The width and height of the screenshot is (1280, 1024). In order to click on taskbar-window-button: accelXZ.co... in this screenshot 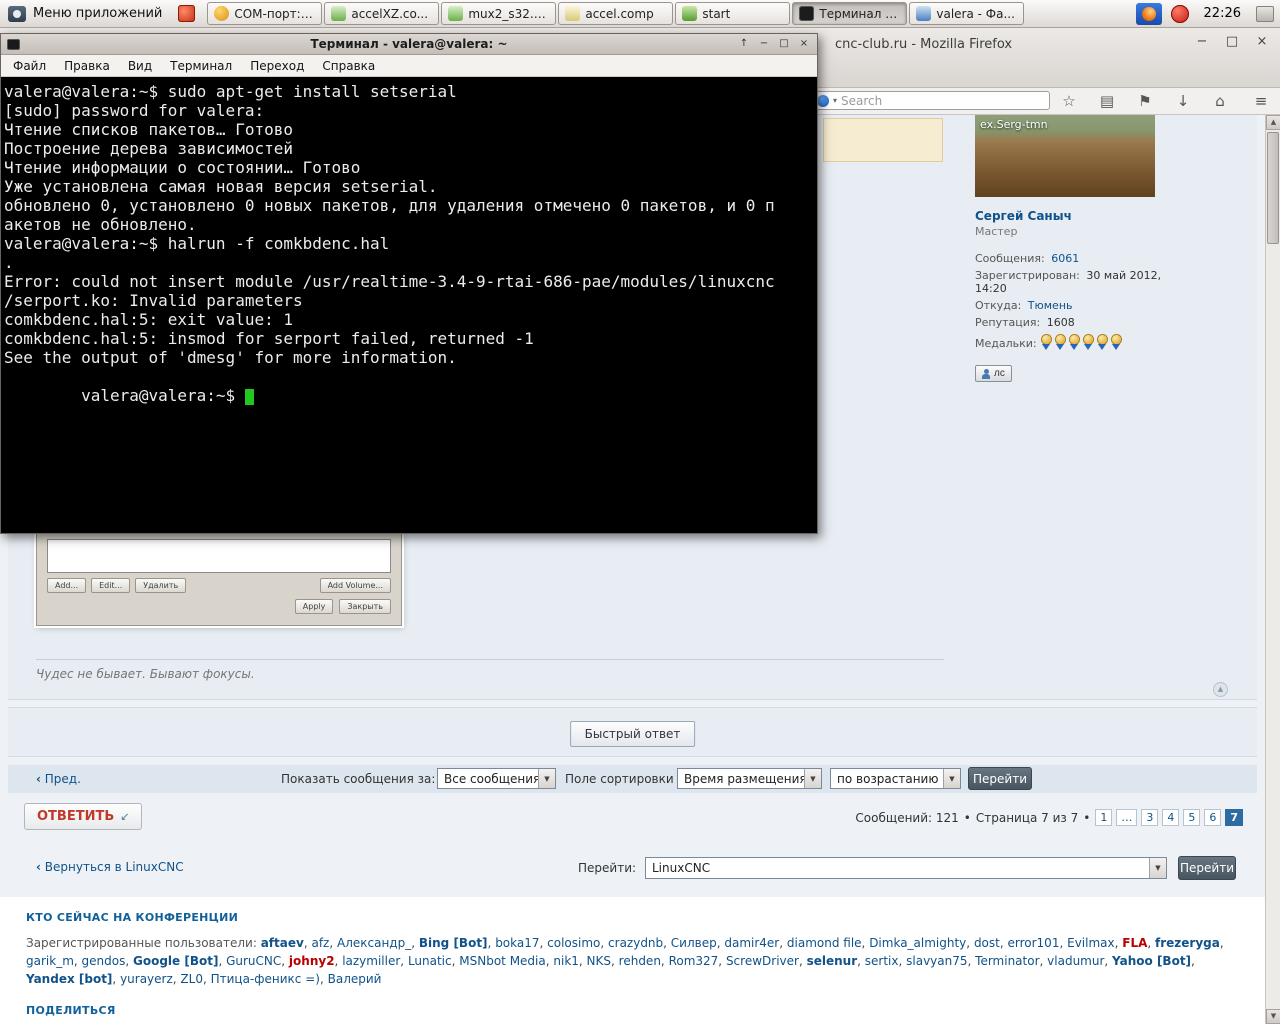, I will do `click(382, 13)`.